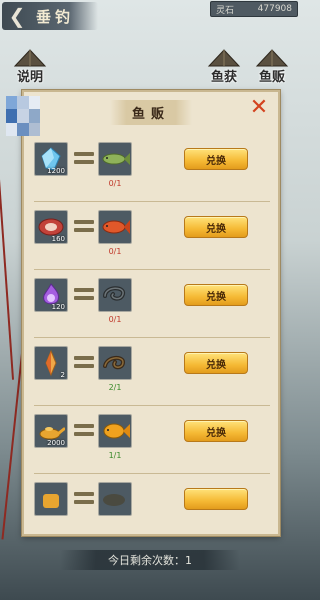  Describe the element at coordinates (254, 9) in the screenshot. I see `currency-display: 灵石 477908` at that location.